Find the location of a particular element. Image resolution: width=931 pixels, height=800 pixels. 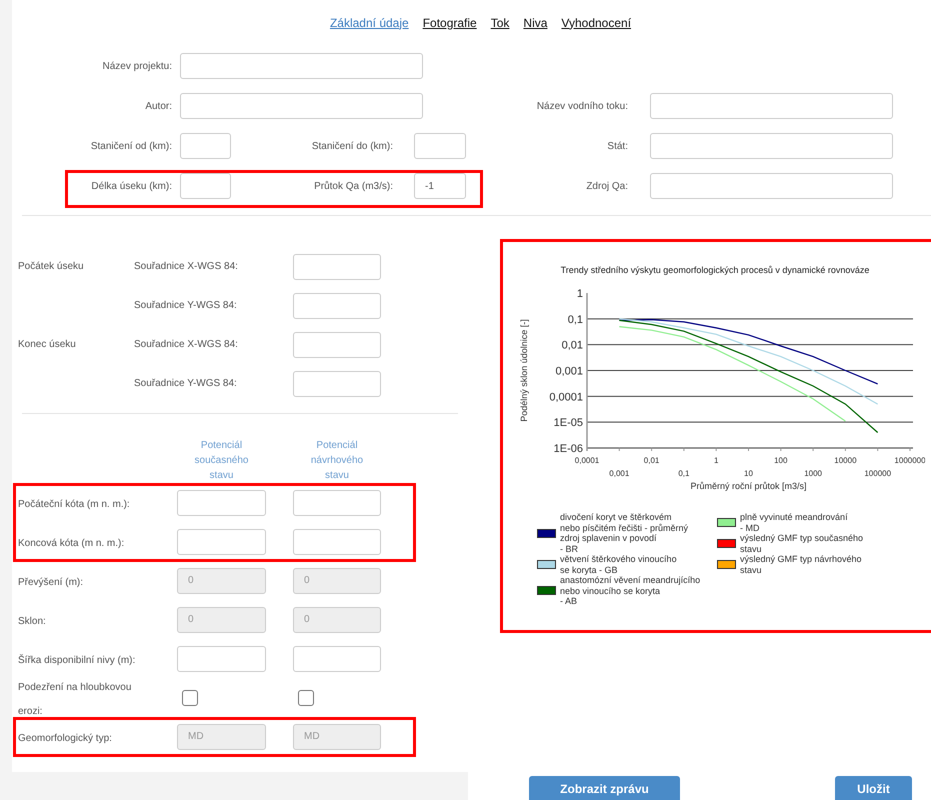

tab-link: Fotografie is located at coordinates (449, 23).